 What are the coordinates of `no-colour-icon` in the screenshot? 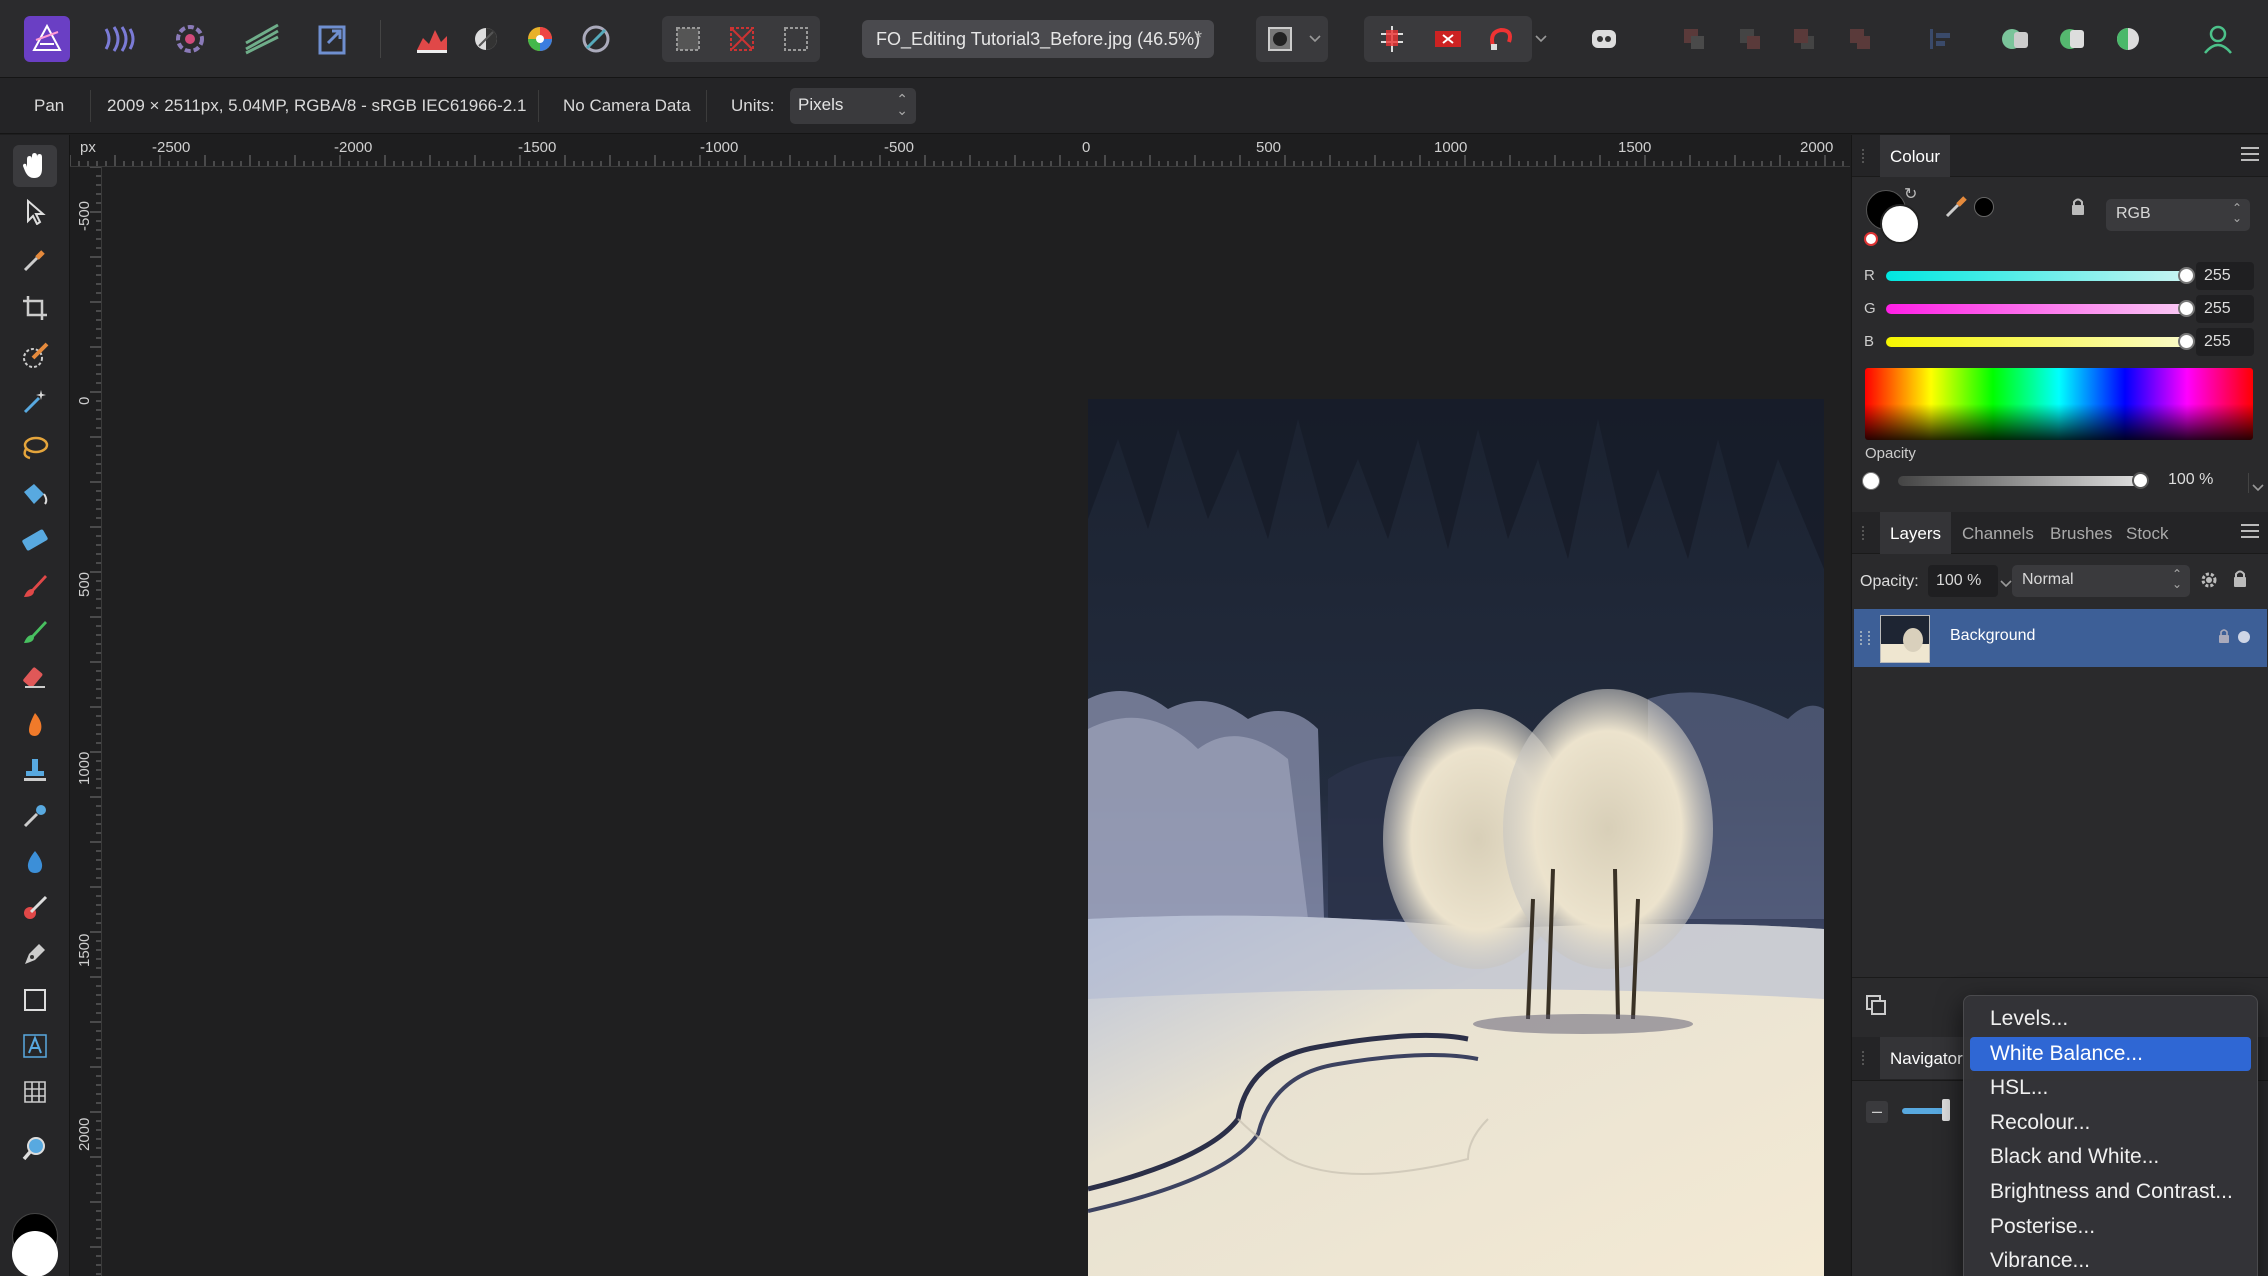 It's located at (1871, 239).